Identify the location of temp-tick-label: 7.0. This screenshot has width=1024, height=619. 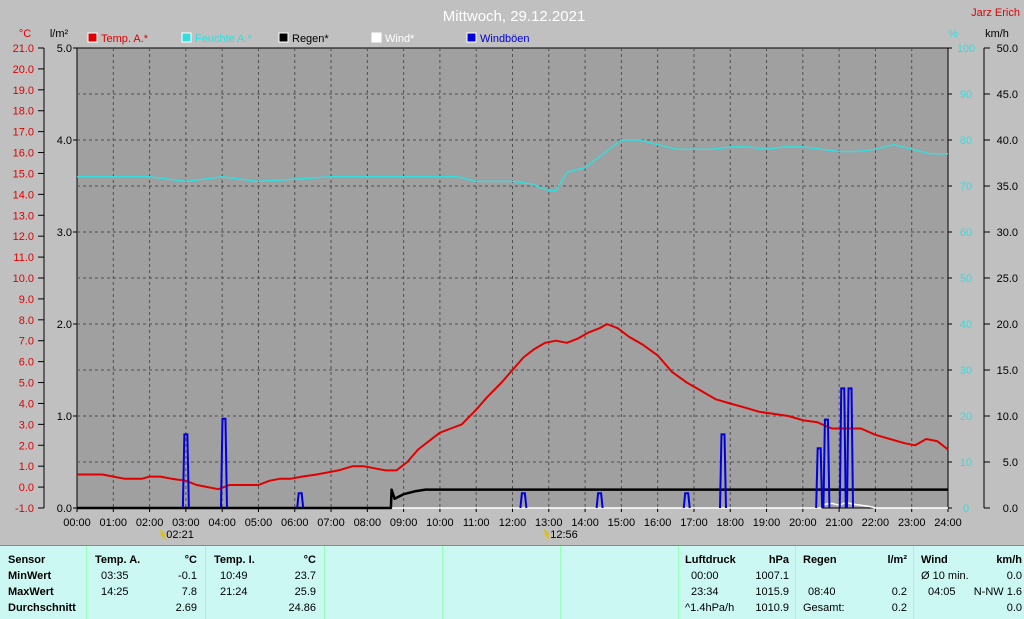
(26, 342).